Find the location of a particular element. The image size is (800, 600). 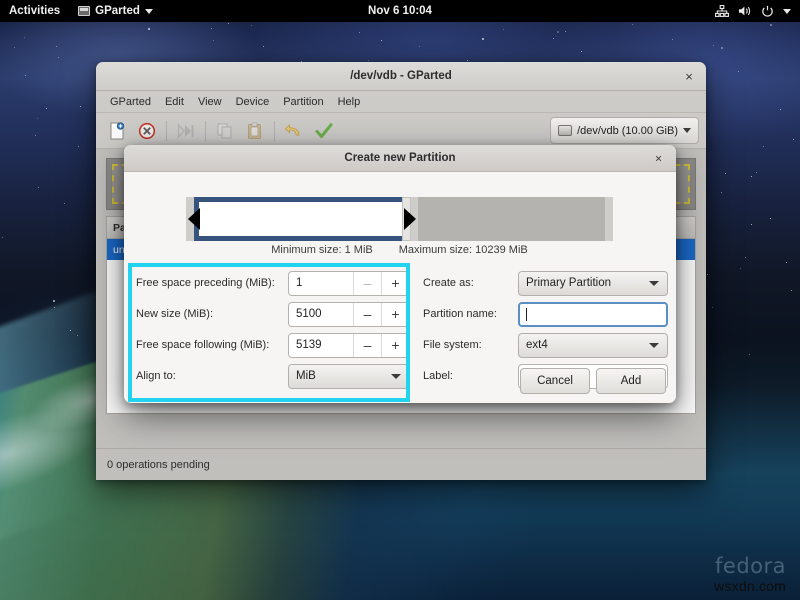

free-space-preceding-increment: + is located at coordinates (395, 283).